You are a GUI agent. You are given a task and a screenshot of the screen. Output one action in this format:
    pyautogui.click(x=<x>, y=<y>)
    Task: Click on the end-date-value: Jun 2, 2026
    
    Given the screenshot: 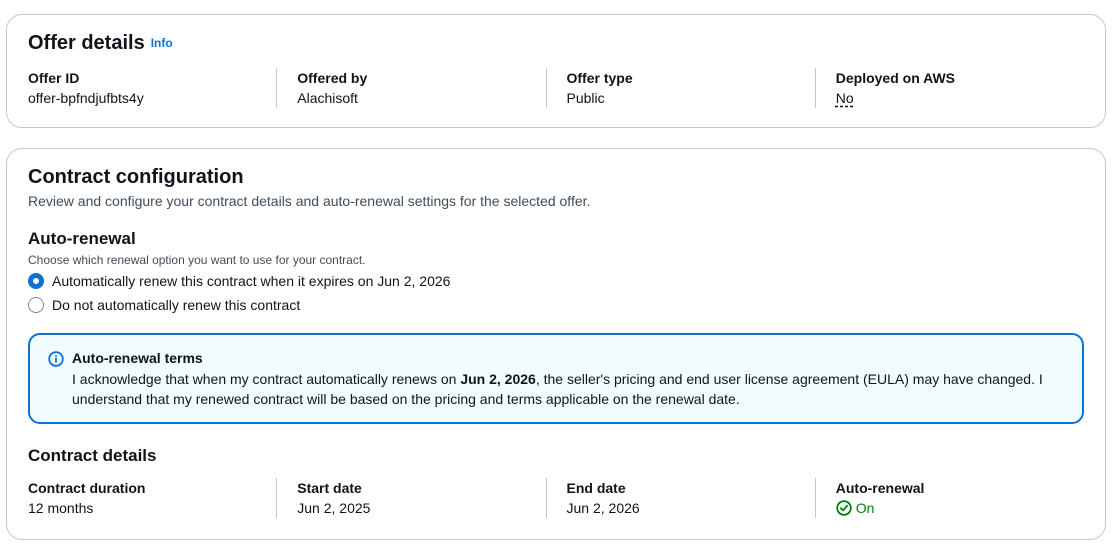 What is the action you would take?
    pyautogui.click(x=603, y=508)
    